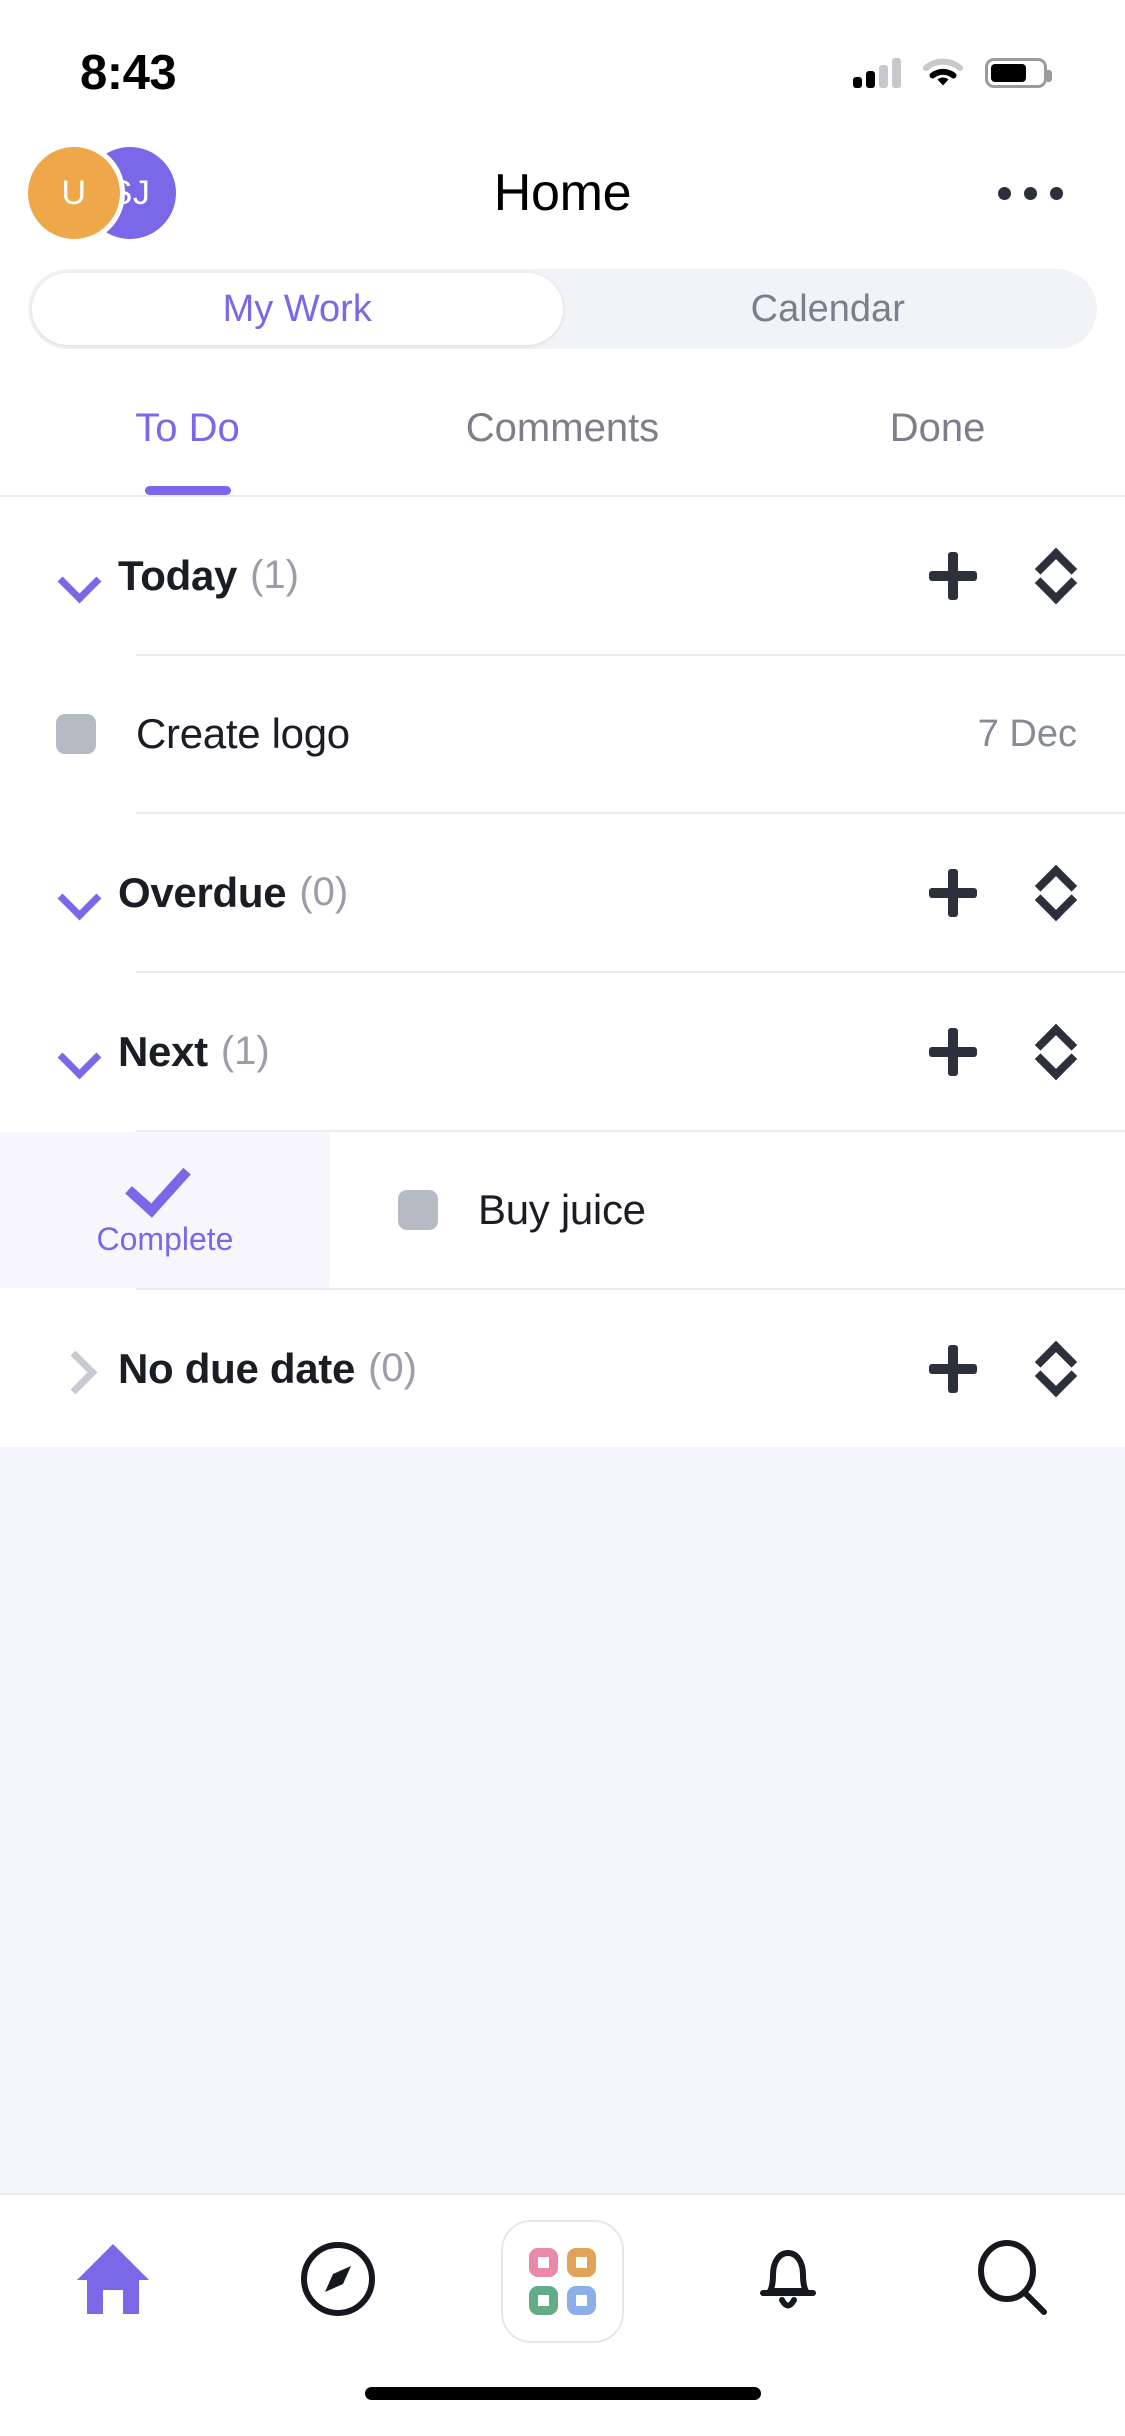 This screenshot has width=1125, height=2436. Describe the element at coordinates (562, 66) in the screenshot. I see `status-bar: 8:43` at that location.